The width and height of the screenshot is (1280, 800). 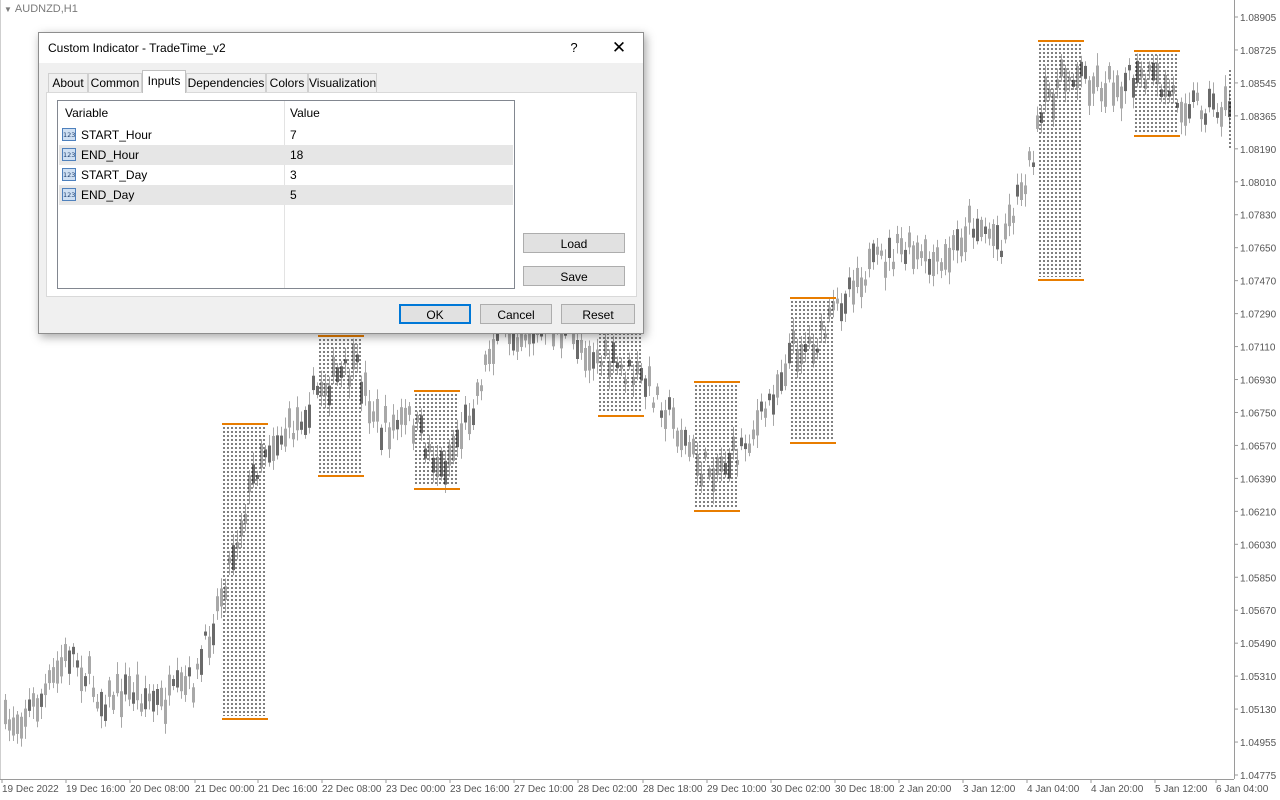 What do you see at coordinates (516, 314) in the screenshot?
I see `cancel-button: Cancel` at bounding box center [516, 314].